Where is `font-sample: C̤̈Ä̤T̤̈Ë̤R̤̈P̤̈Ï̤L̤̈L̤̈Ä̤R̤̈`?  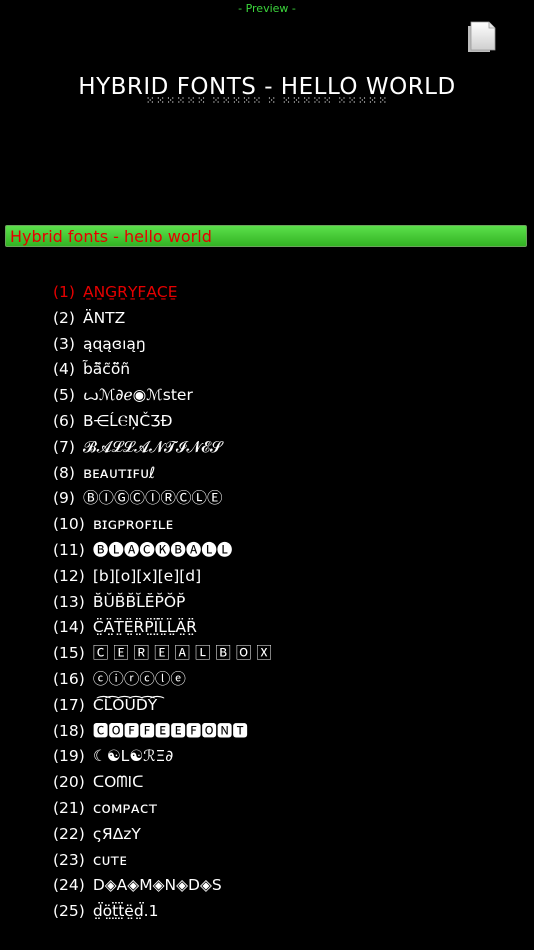 font-sample: C̤̈Ä̤T̤̈Ë̤R̤̈P̤̈Ï̤L̤̈L̤̈Ä̤R̤̈ is located at coordinates (144, 627).